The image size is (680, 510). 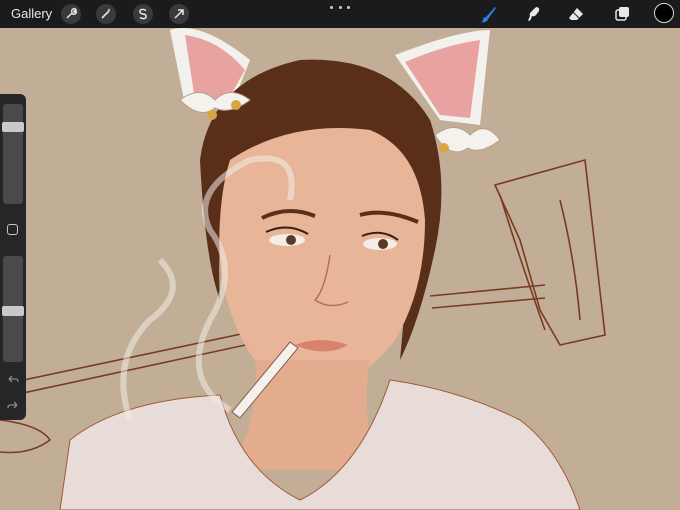 What do you see at coordinates (143, 14) in the screenshot?
I see `selection-s-icon` at bounding box center [143, 14].